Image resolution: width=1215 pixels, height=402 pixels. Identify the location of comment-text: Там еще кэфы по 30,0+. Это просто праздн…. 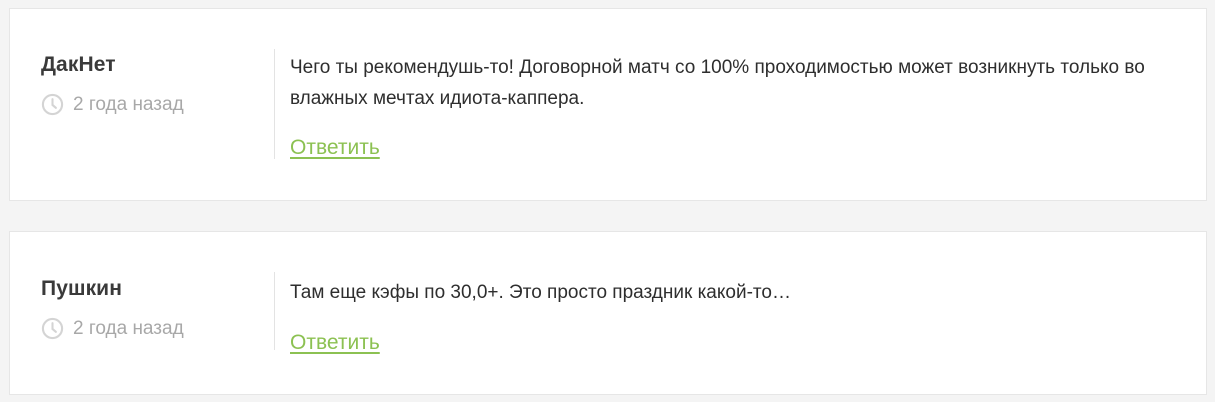
(540, 292).